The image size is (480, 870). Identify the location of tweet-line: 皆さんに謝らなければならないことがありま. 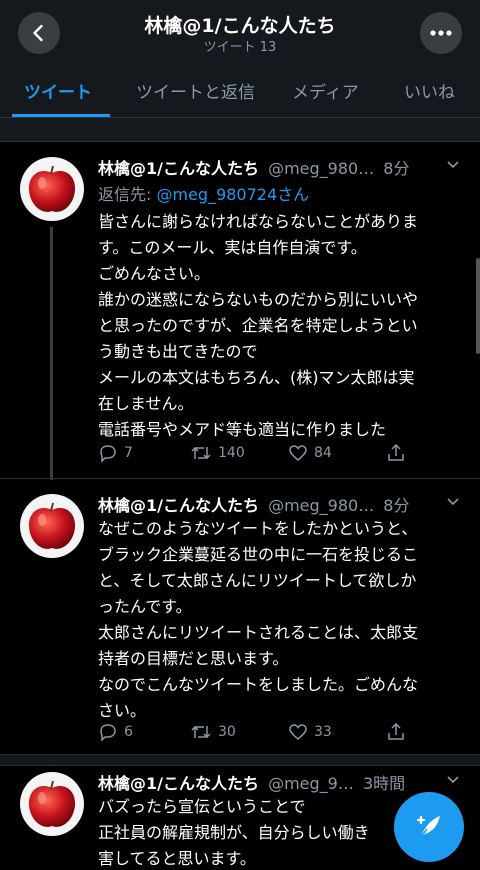
(258, 221).